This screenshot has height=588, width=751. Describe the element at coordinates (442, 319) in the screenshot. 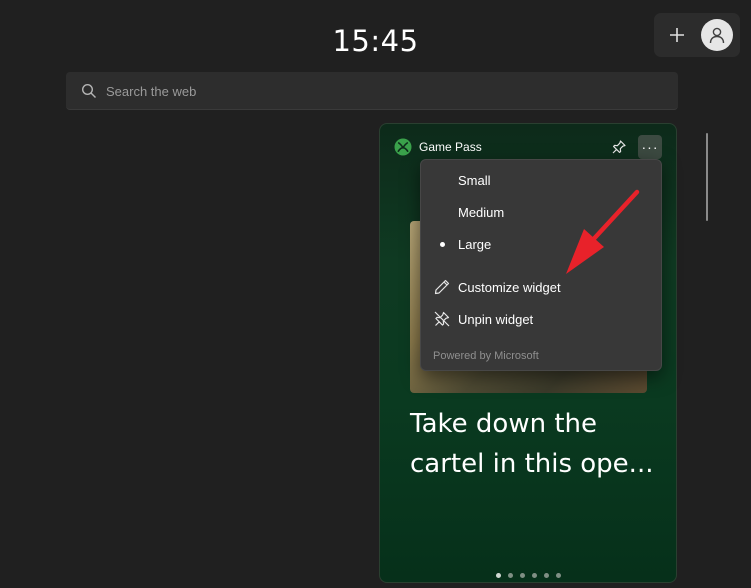

I see `unpin-icon` at that location.